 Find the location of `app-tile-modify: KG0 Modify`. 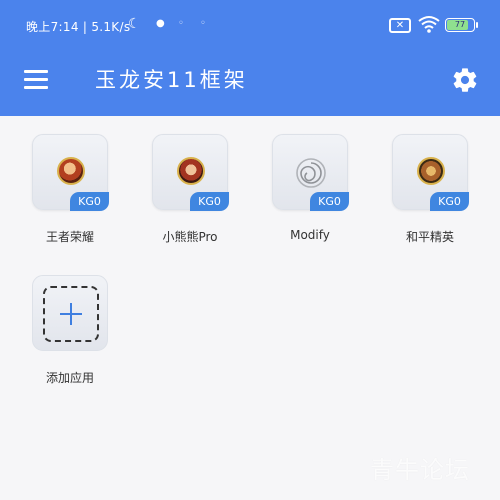

app-tile-modify: KG0 Modify is located at coordinates (312, 194).